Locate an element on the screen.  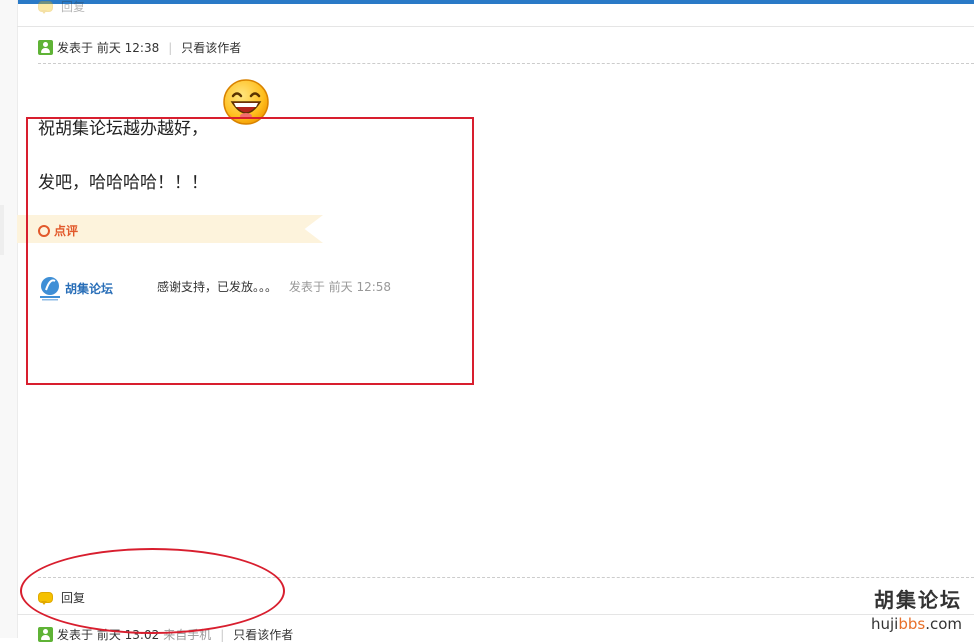
reply-bubble-icon is located at coordinates (45, 7).